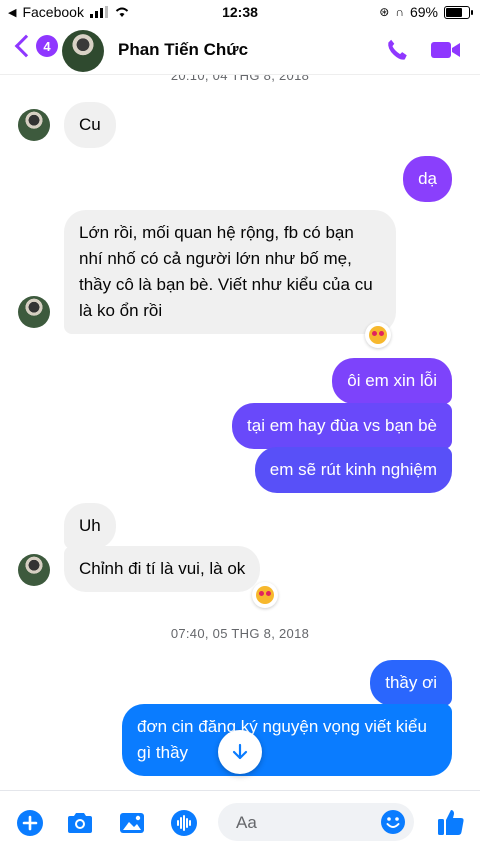 The width and height of the screenshot is (480, 854). I want to click on message-bubble: ôi em xin lỗi, so click(392, 381).